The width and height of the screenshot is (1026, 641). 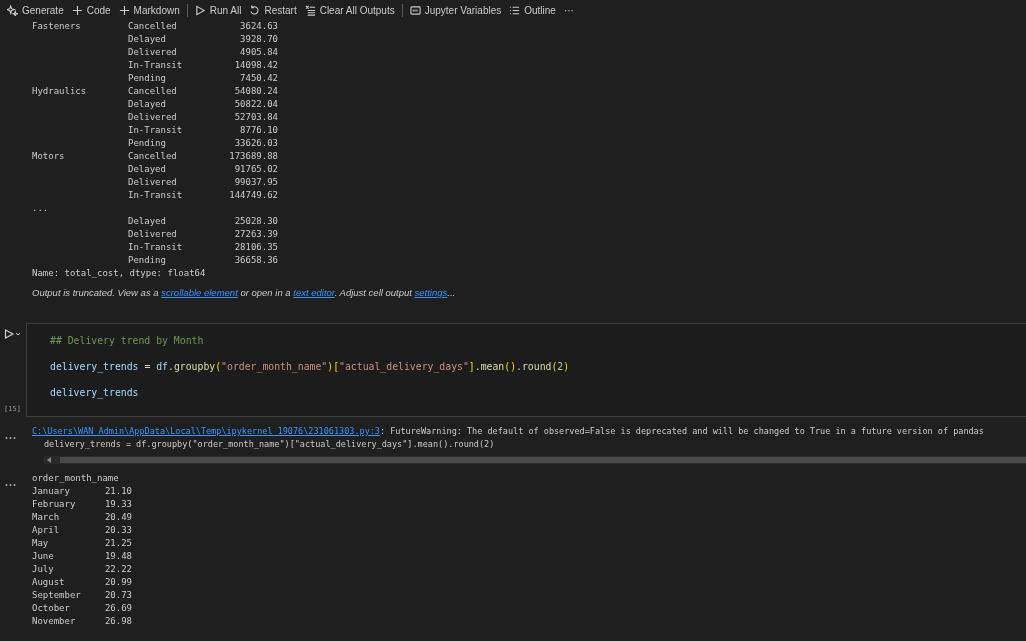 I want to click on value-text: 3928.70, so click(x=258, y=39).